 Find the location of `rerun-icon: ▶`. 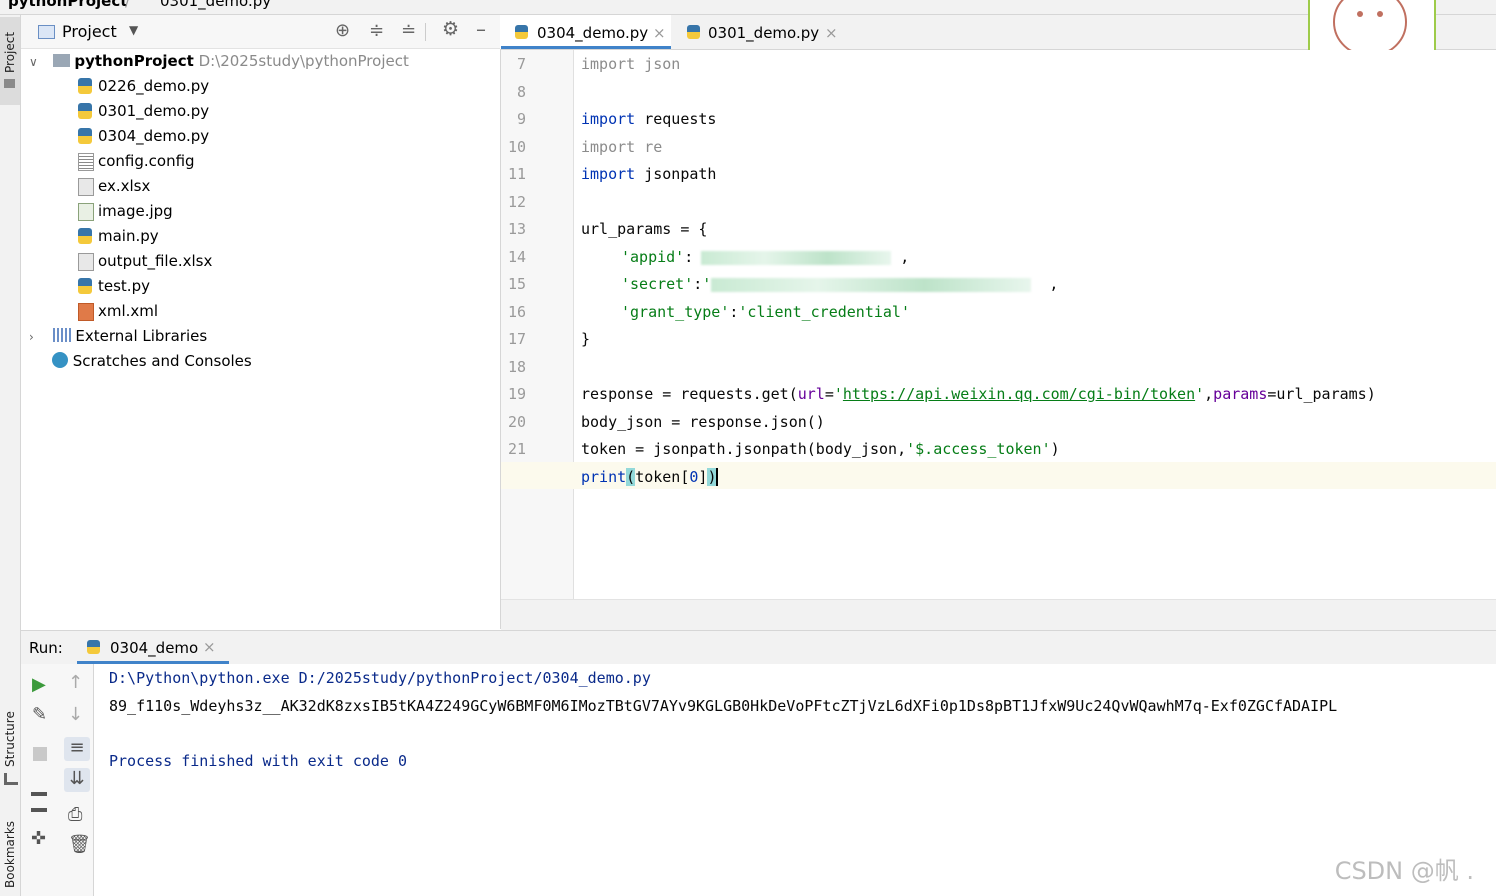

rerun-icon: ▶ is located at coordinates (42, 684).